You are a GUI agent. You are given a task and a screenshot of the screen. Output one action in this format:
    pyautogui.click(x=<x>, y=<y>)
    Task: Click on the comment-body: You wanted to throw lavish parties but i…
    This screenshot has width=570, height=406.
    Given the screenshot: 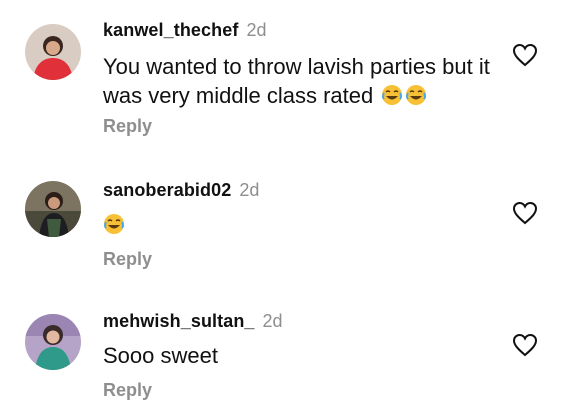 What is the action you would take?
    pyautogui.click(x=296, y=81)
    